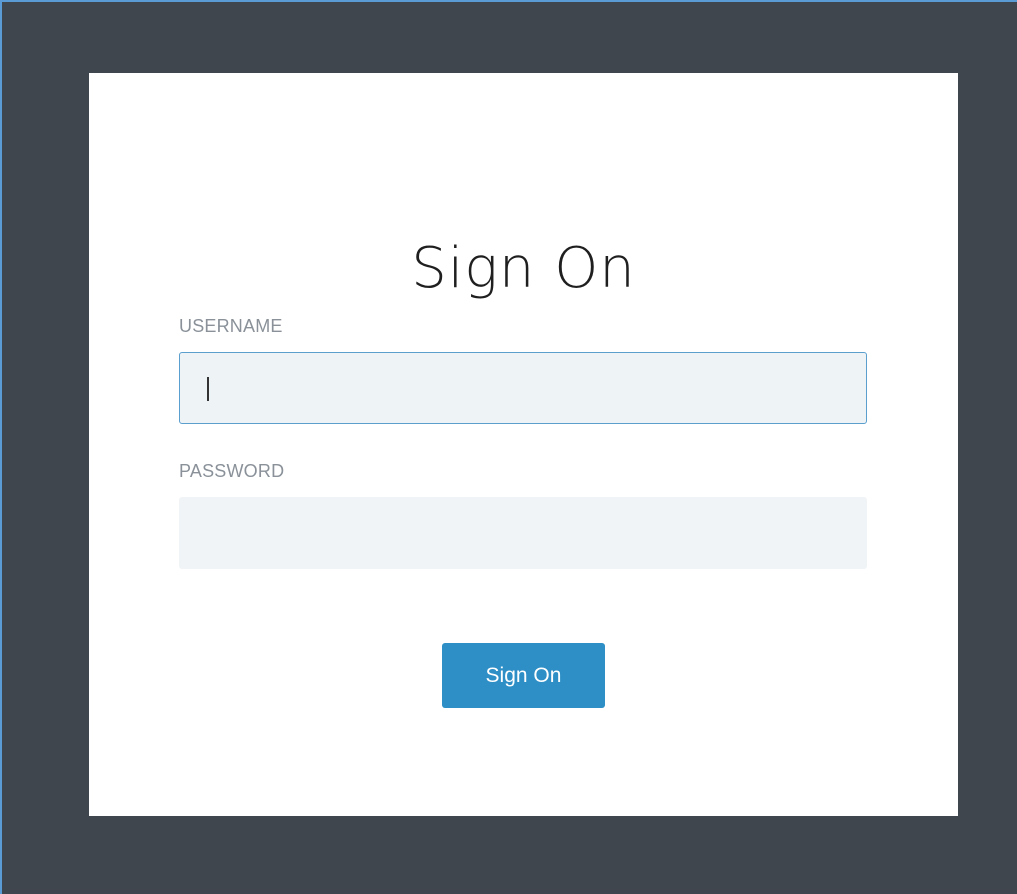  Describe the element at coordinates (523, 268) in the screenshot. I see `page-title: Sign On` at that location.